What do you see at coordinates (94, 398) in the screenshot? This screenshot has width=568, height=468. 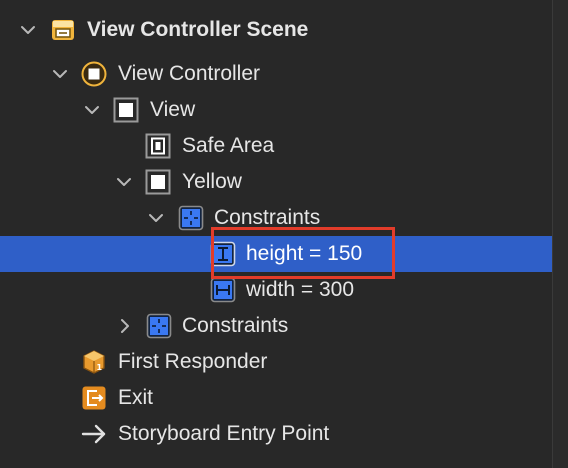 I see `exit-icon` at bounding box center [94, 398].